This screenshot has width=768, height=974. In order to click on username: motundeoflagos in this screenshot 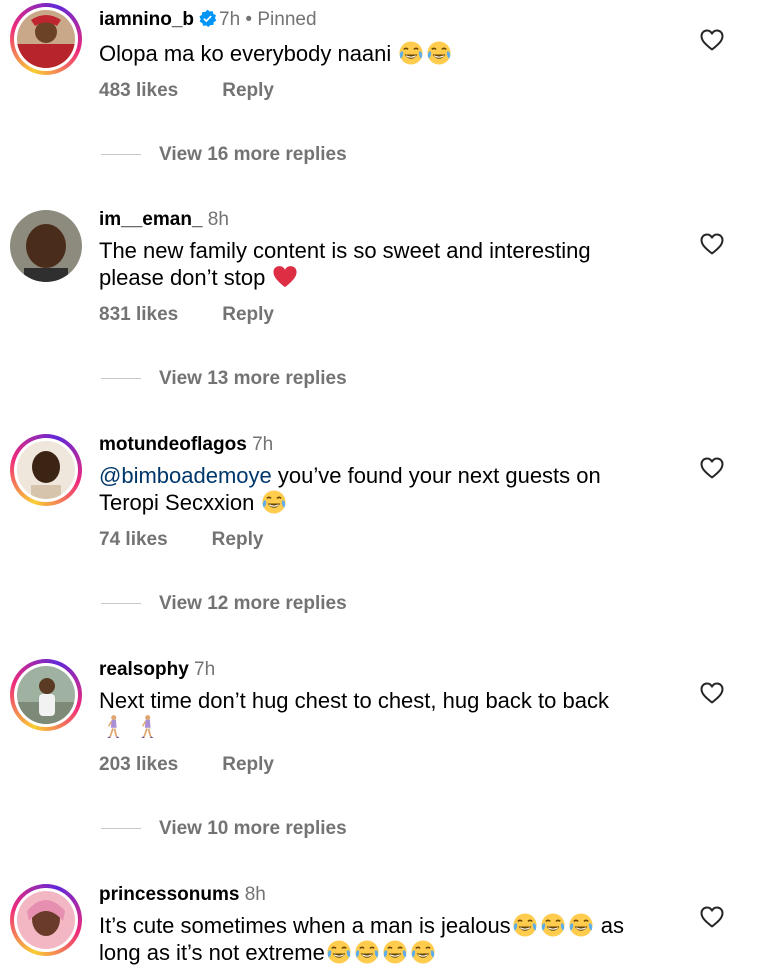, I will do `click(173, 444)`.